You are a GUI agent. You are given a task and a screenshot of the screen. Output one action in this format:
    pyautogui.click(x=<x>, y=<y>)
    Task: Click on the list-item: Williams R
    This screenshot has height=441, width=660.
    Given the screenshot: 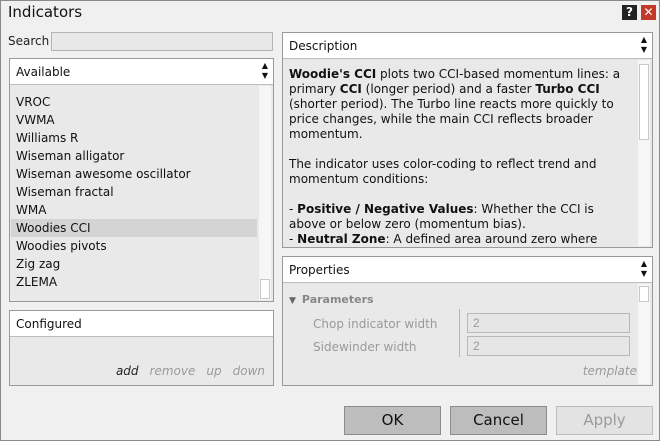 What is the action you would take?
    pyautogui.click(x=134, y=138)
    